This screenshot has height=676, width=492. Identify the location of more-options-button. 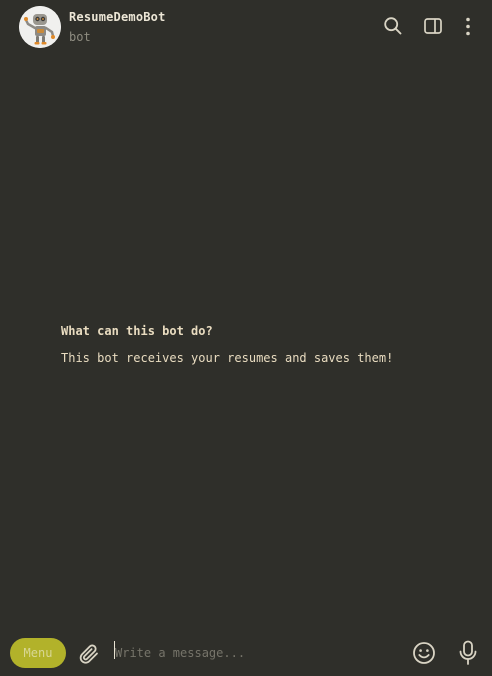
(468, 26).